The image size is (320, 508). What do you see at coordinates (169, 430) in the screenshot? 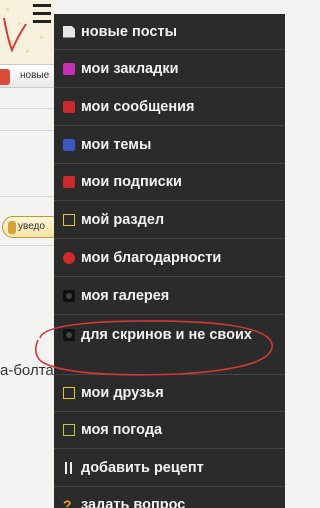
I see `menu-item-weather: моя погода` at bounding box center [169, 430].